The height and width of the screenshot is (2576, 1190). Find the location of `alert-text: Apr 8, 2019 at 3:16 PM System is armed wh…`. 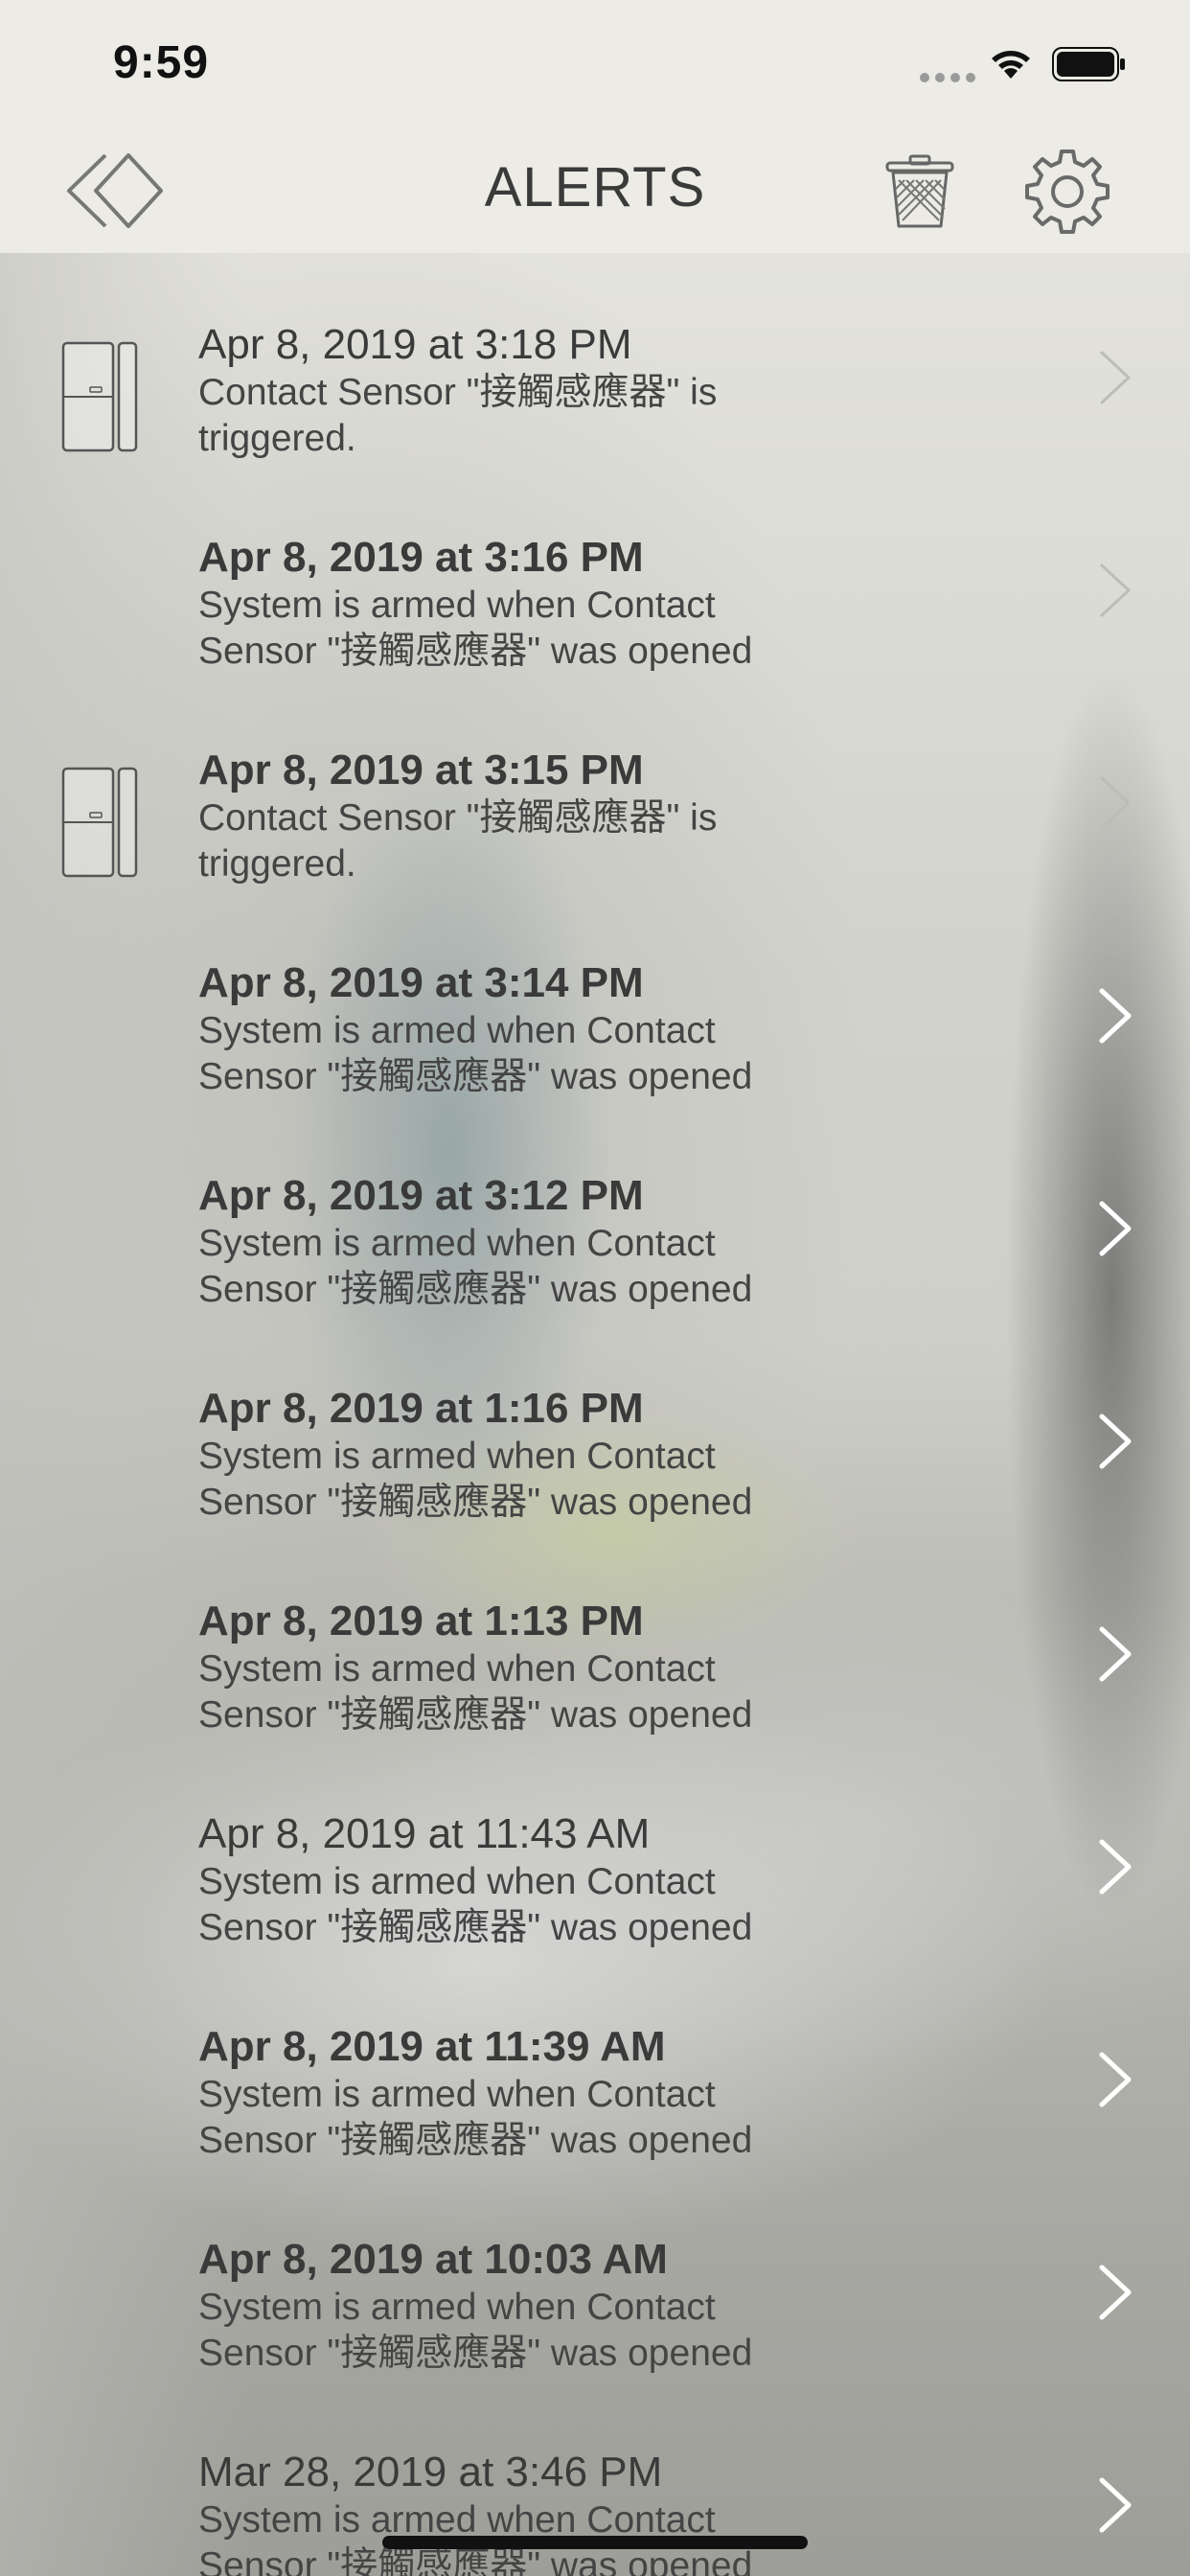

alert-text: Apr 8, 2019 at 3:16 PM System is armed wh… is located at coordinates (630, 604).